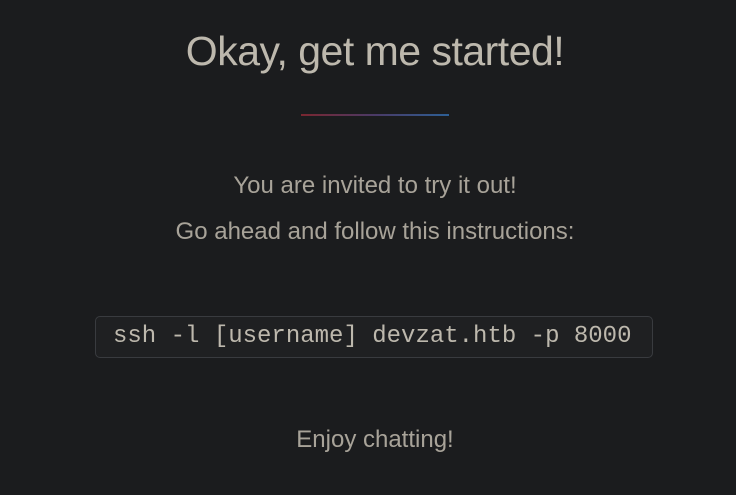 Image resolution: width=736 pixels, height=495 pixels. Describe the element at coordinates (375, 439) in the screenshot. I see `closing-text: Enjoy chatting!` at that location.